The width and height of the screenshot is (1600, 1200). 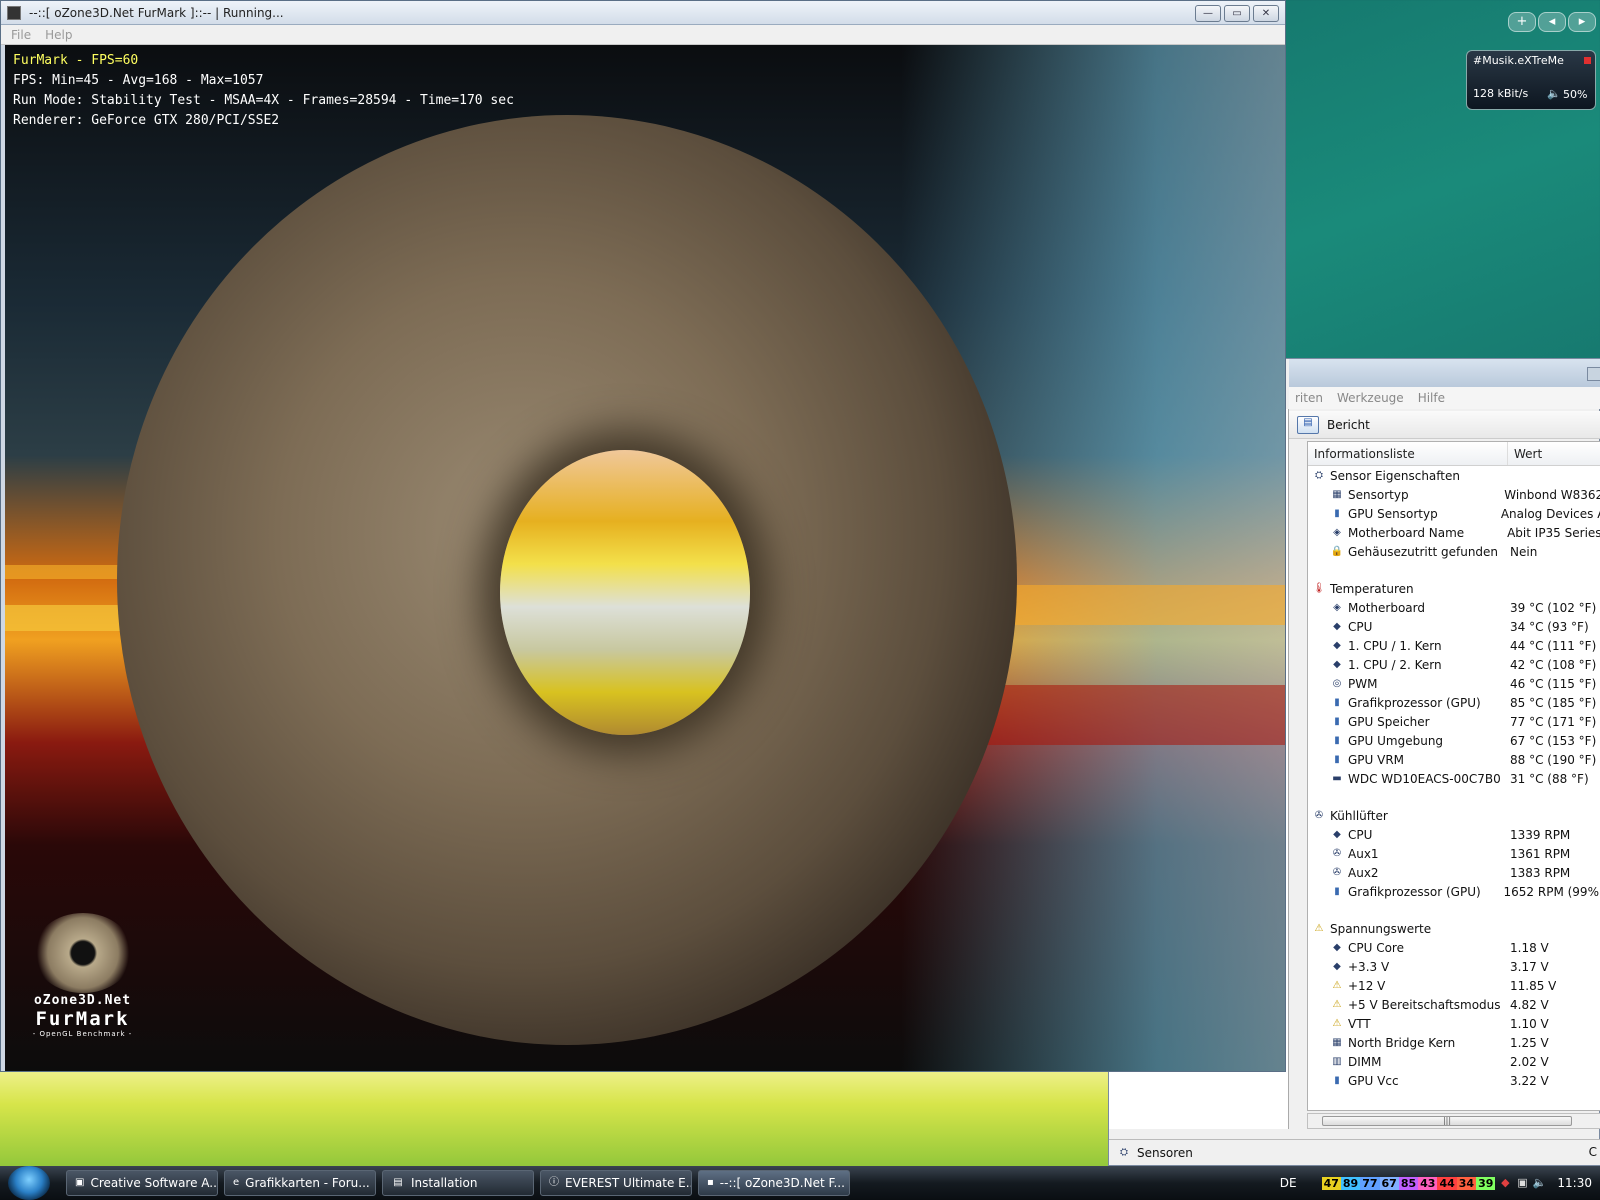 I want to click on motherboard-icon: ◈, so click(x=1337, y=607).